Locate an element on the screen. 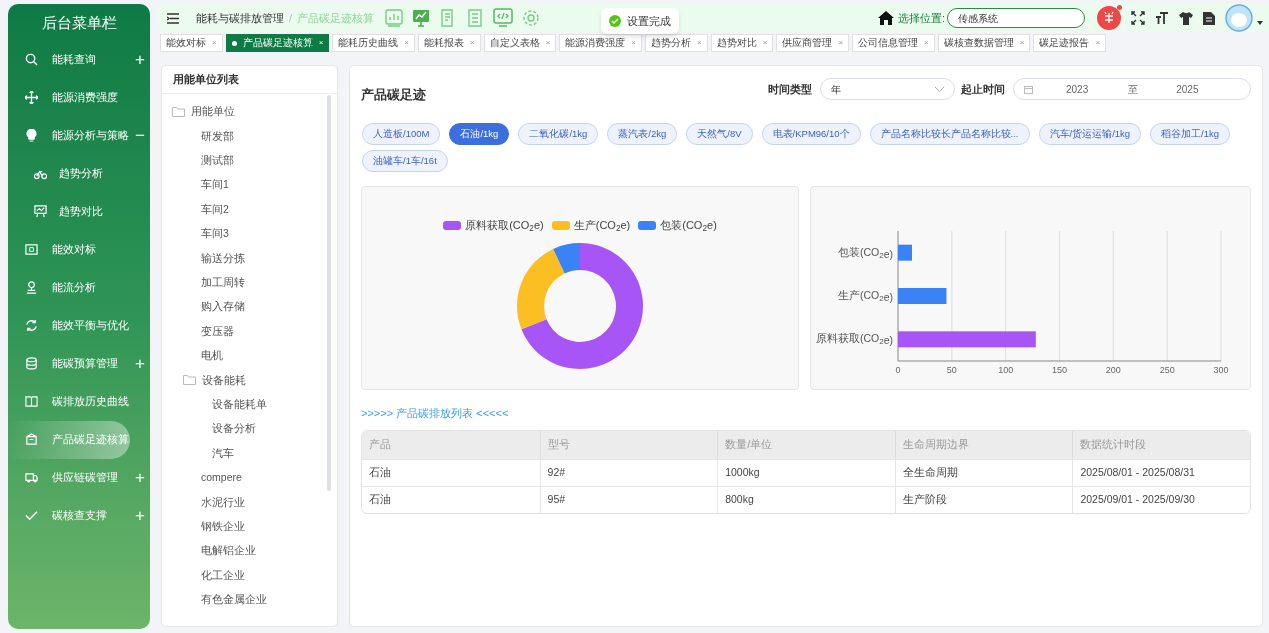 This screenshot has height=633, width=1269. tree-item: 设备分析 is located at coordinates (234, 429).